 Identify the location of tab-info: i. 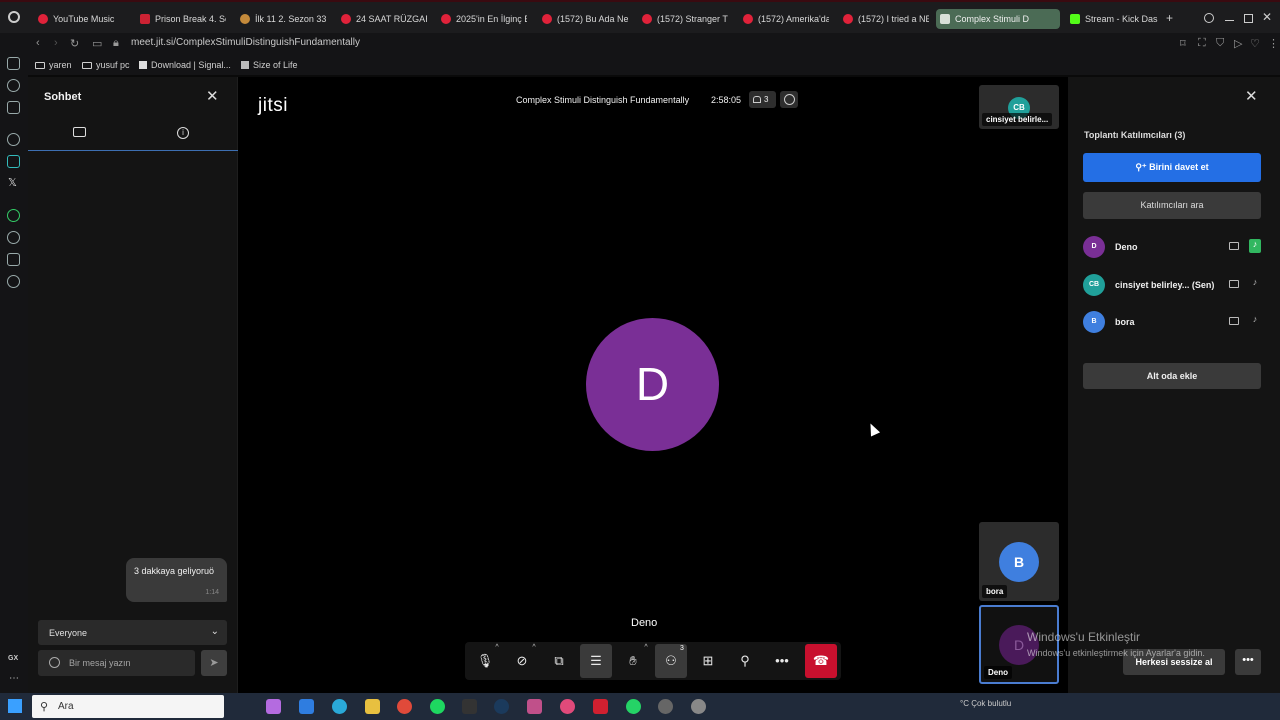
(183, 133).